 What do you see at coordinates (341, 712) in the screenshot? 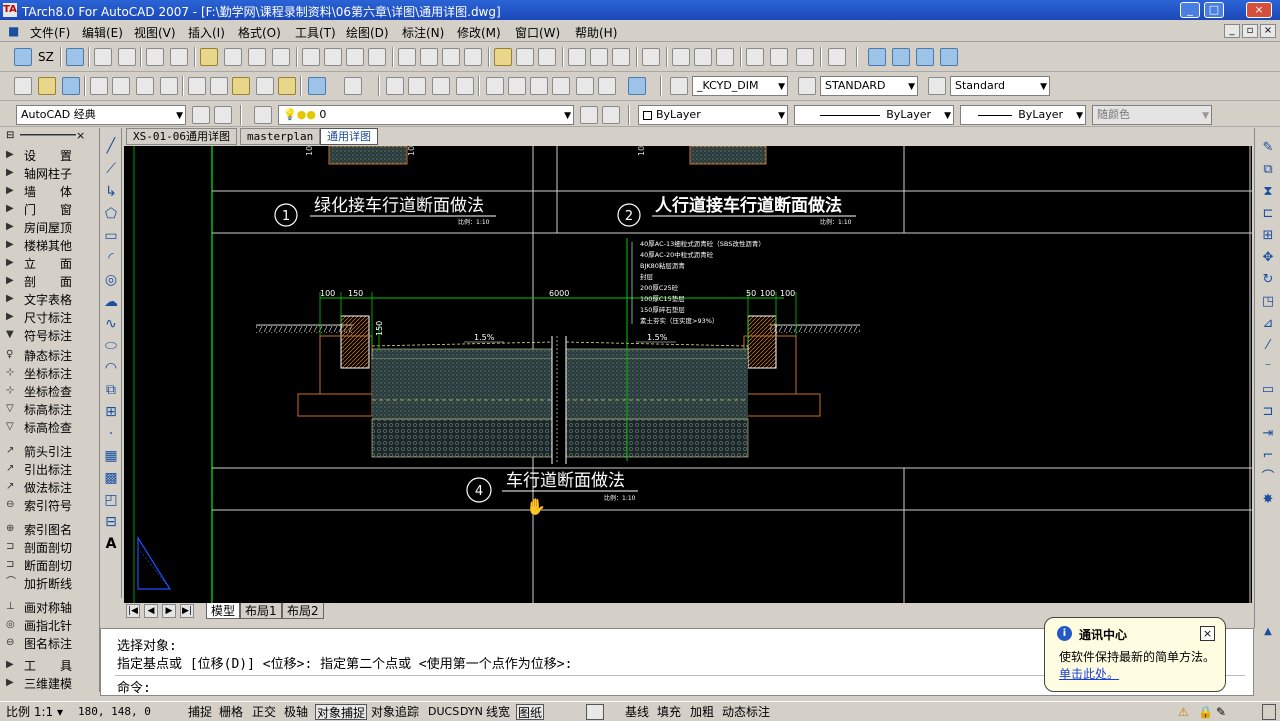
I see `osnap-toggle: 对象捕捉` at bounding box center [341, 712].